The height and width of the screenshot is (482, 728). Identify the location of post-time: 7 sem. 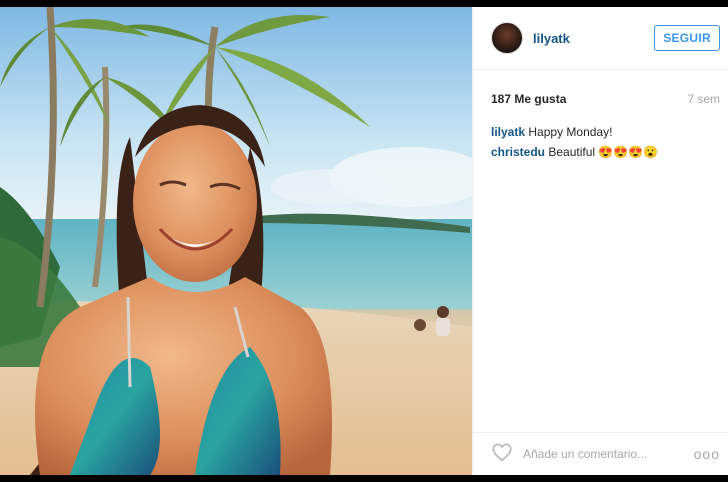
(703, 99).